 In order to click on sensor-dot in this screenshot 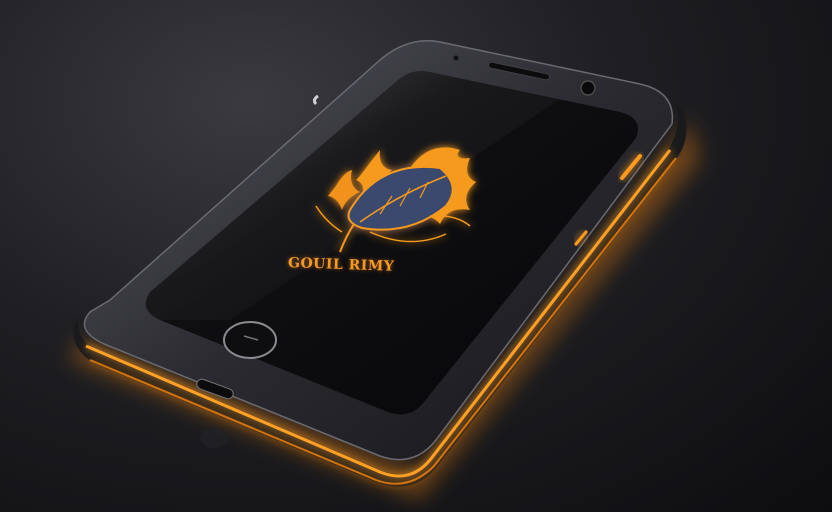, I will do `click(456, 58)`.